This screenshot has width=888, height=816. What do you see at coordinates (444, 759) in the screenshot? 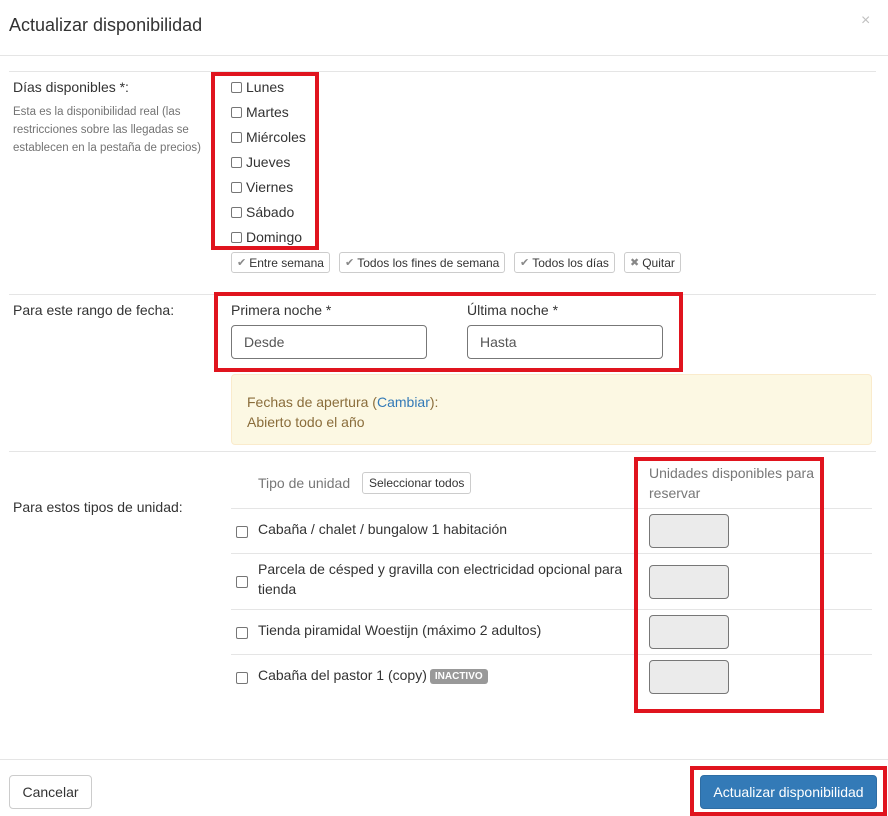
I see `footer-divider` at bounding box center [444, 759].